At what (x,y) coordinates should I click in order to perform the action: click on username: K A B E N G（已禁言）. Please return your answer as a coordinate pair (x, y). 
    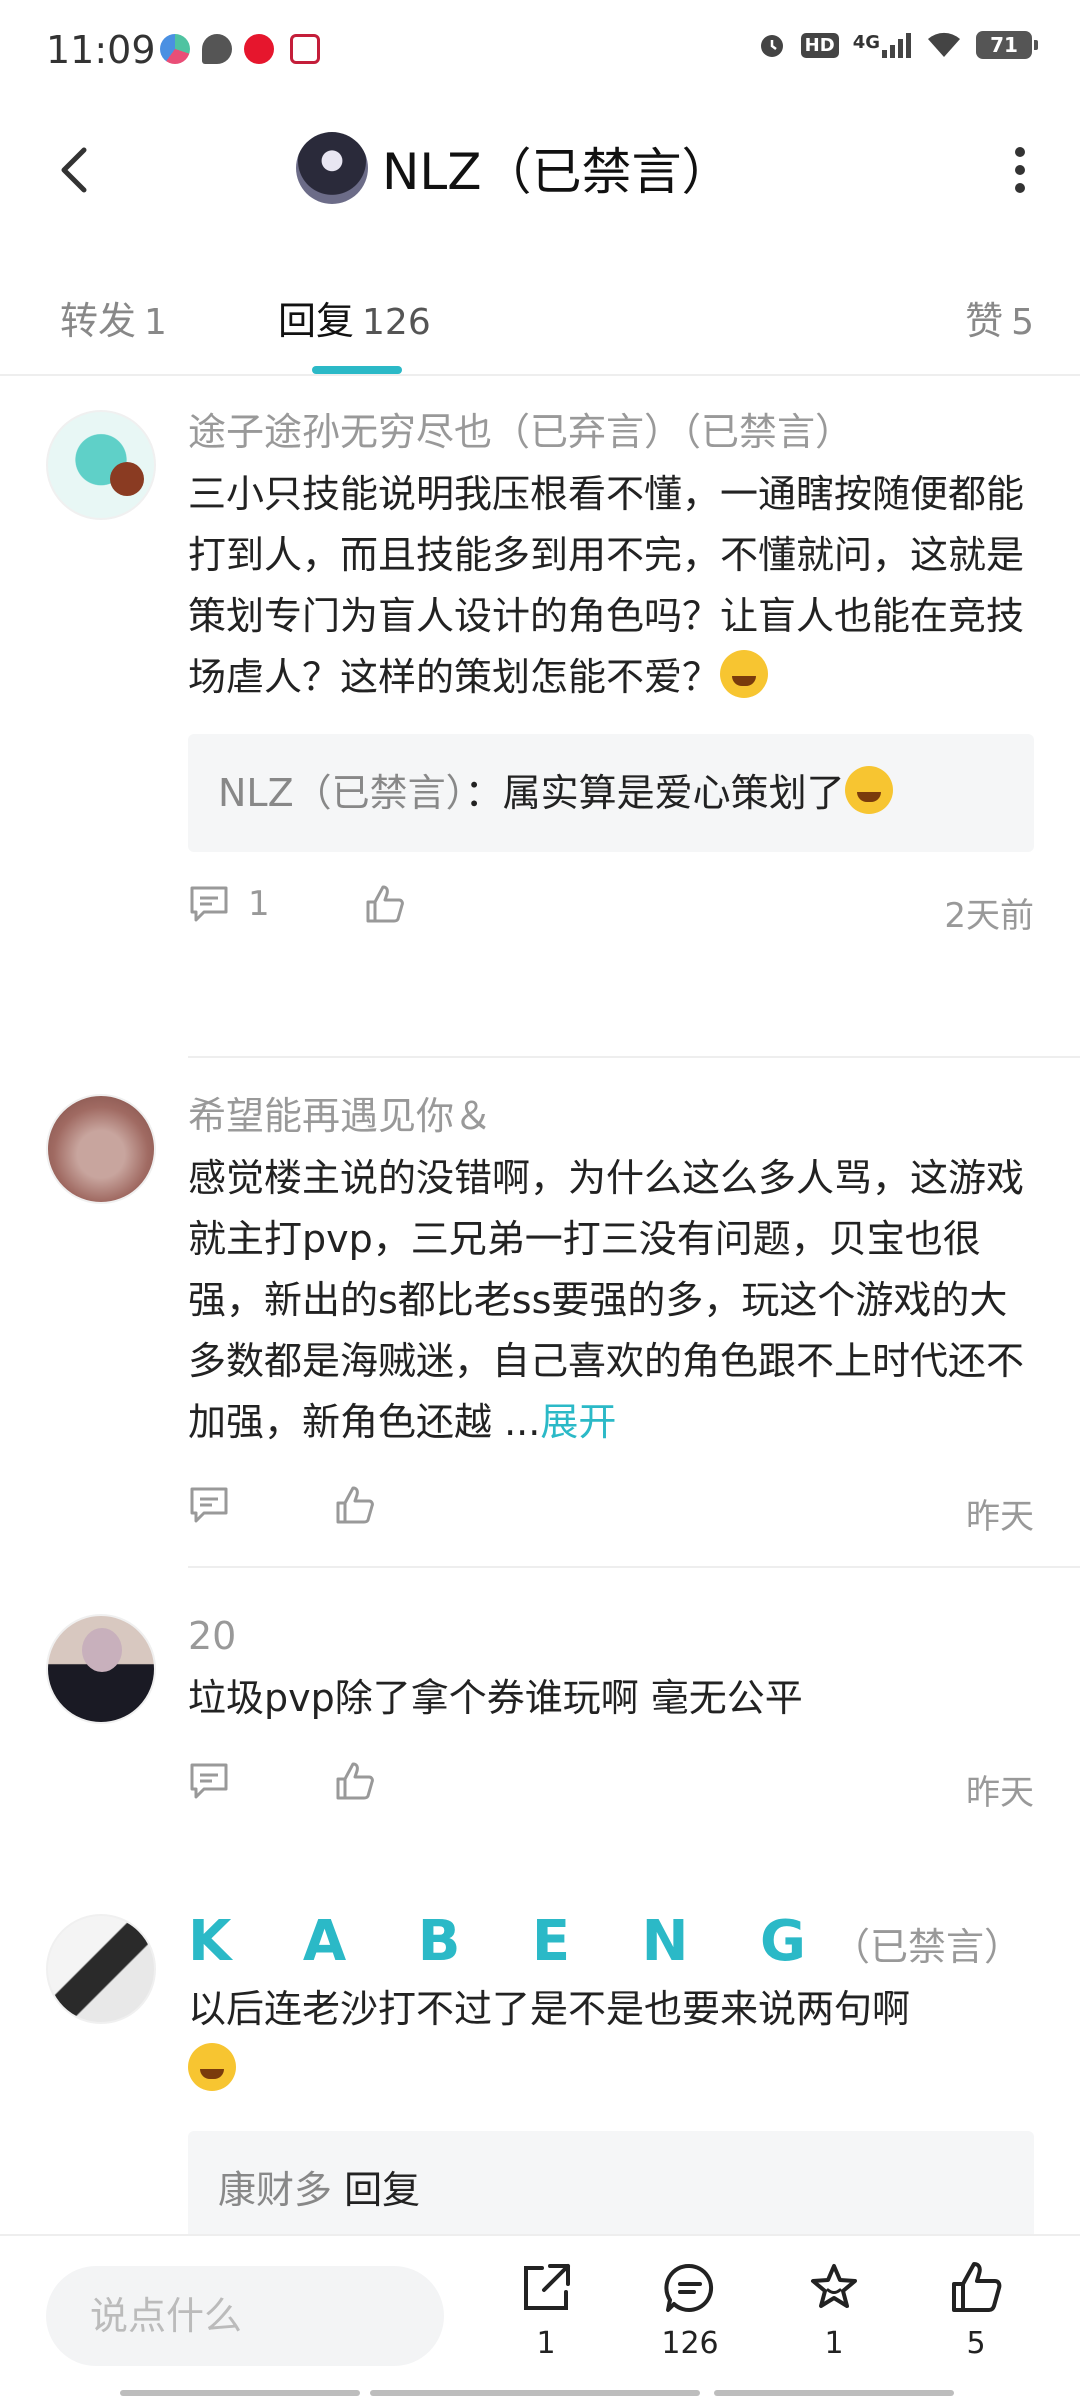
    Looking at the image, I should click on (611, 1944).